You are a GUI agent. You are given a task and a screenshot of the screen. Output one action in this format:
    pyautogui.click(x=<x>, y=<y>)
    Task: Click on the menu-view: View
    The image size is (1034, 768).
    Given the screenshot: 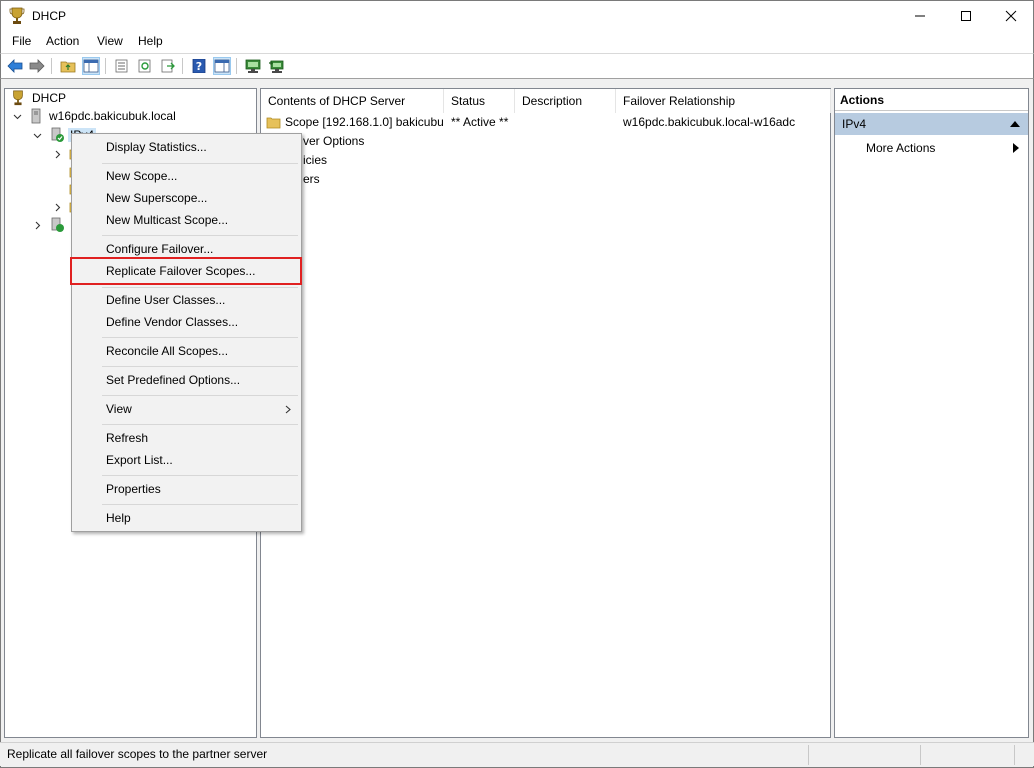 What is the action you would take?
    pyautogui.click(x=110, y=41)
    